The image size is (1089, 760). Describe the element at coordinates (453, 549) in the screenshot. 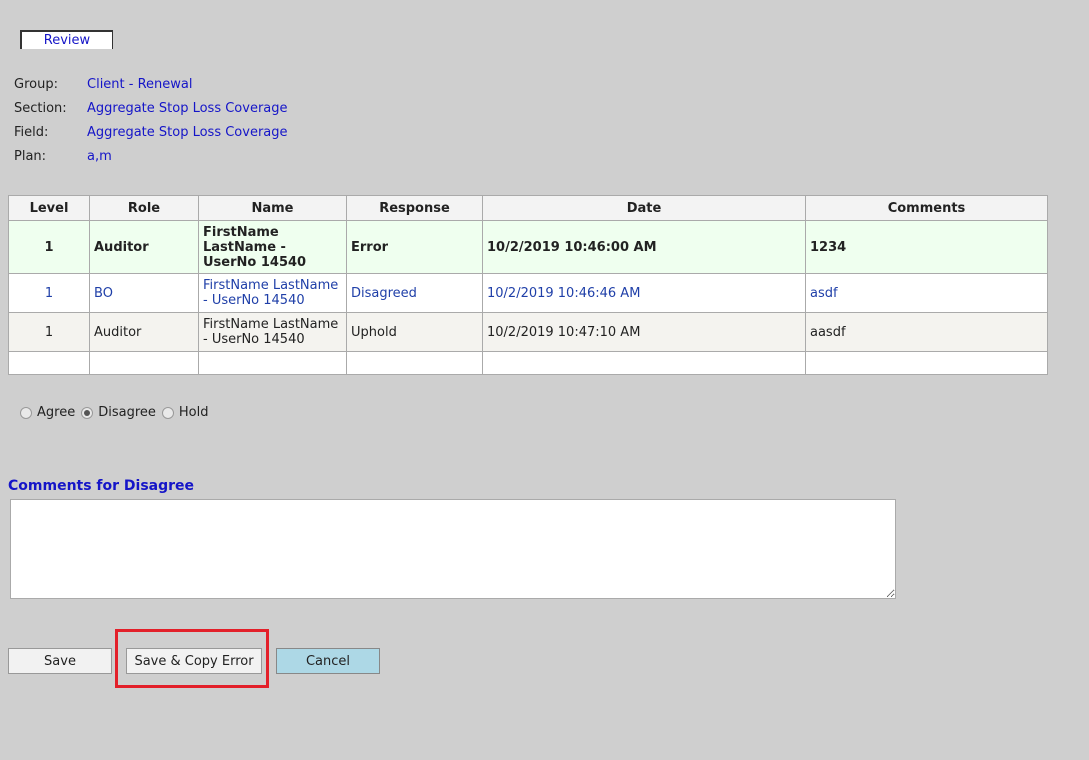

I see `comments-textarea` at that location.